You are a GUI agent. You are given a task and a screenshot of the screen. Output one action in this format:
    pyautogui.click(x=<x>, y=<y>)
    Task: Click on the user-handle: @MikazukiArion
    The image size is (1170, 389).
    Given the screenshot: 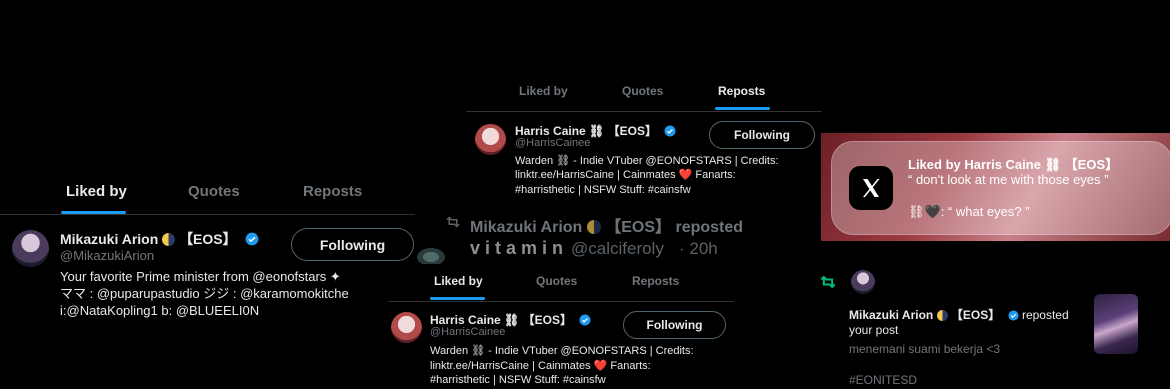 What is the action you would take?
    pyautogui.click(x=107, y=255)
    